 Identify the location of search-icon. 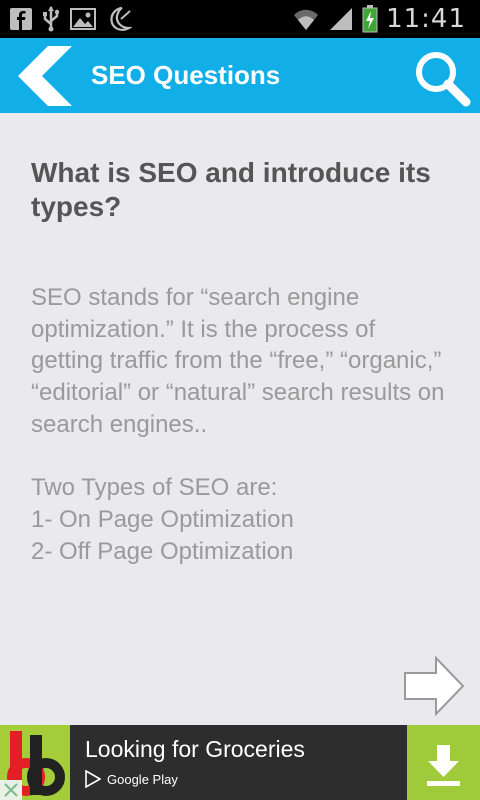
(443, 79).